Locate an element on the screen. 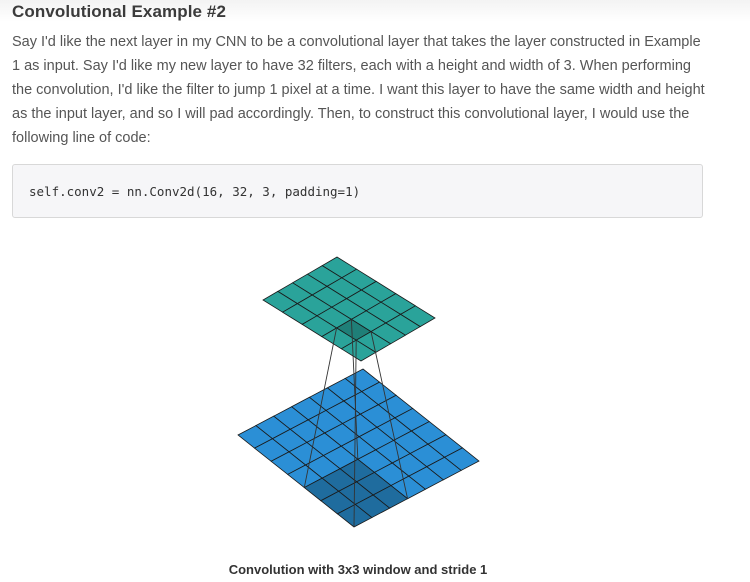  section-heading: Convolutional Example #2 is located at coordinates (119, 11).